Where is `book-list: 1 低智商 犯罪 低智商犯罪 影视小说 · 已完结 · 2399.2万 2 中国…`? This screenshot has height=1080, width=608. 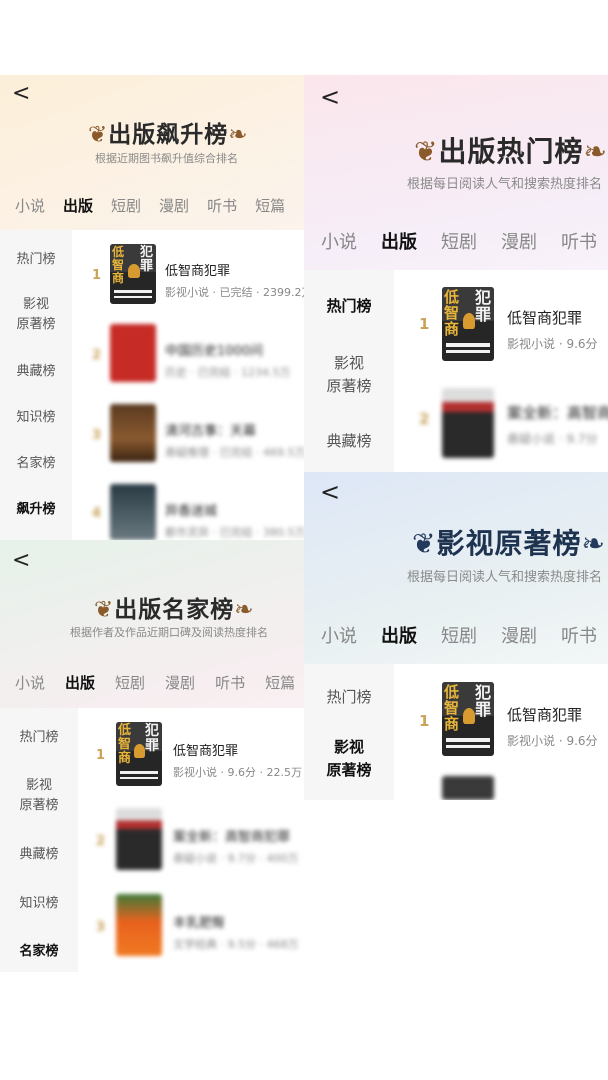
book-list: 1 低智商 犯罪 低智商犯罪 影视小说 · 已完结 · 2399.2万 2 中国… is located at coordinates (188, 385).